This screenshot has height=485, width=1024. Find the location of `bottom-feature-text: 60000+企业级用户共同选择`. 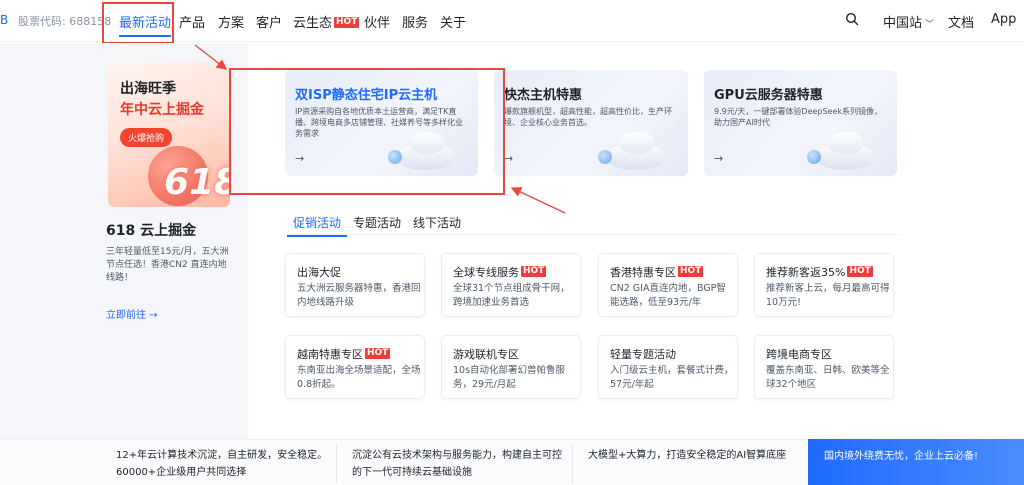

bottom-feature-text: 60000+企业级用户共同选择 is located at coordinates (181, 472).